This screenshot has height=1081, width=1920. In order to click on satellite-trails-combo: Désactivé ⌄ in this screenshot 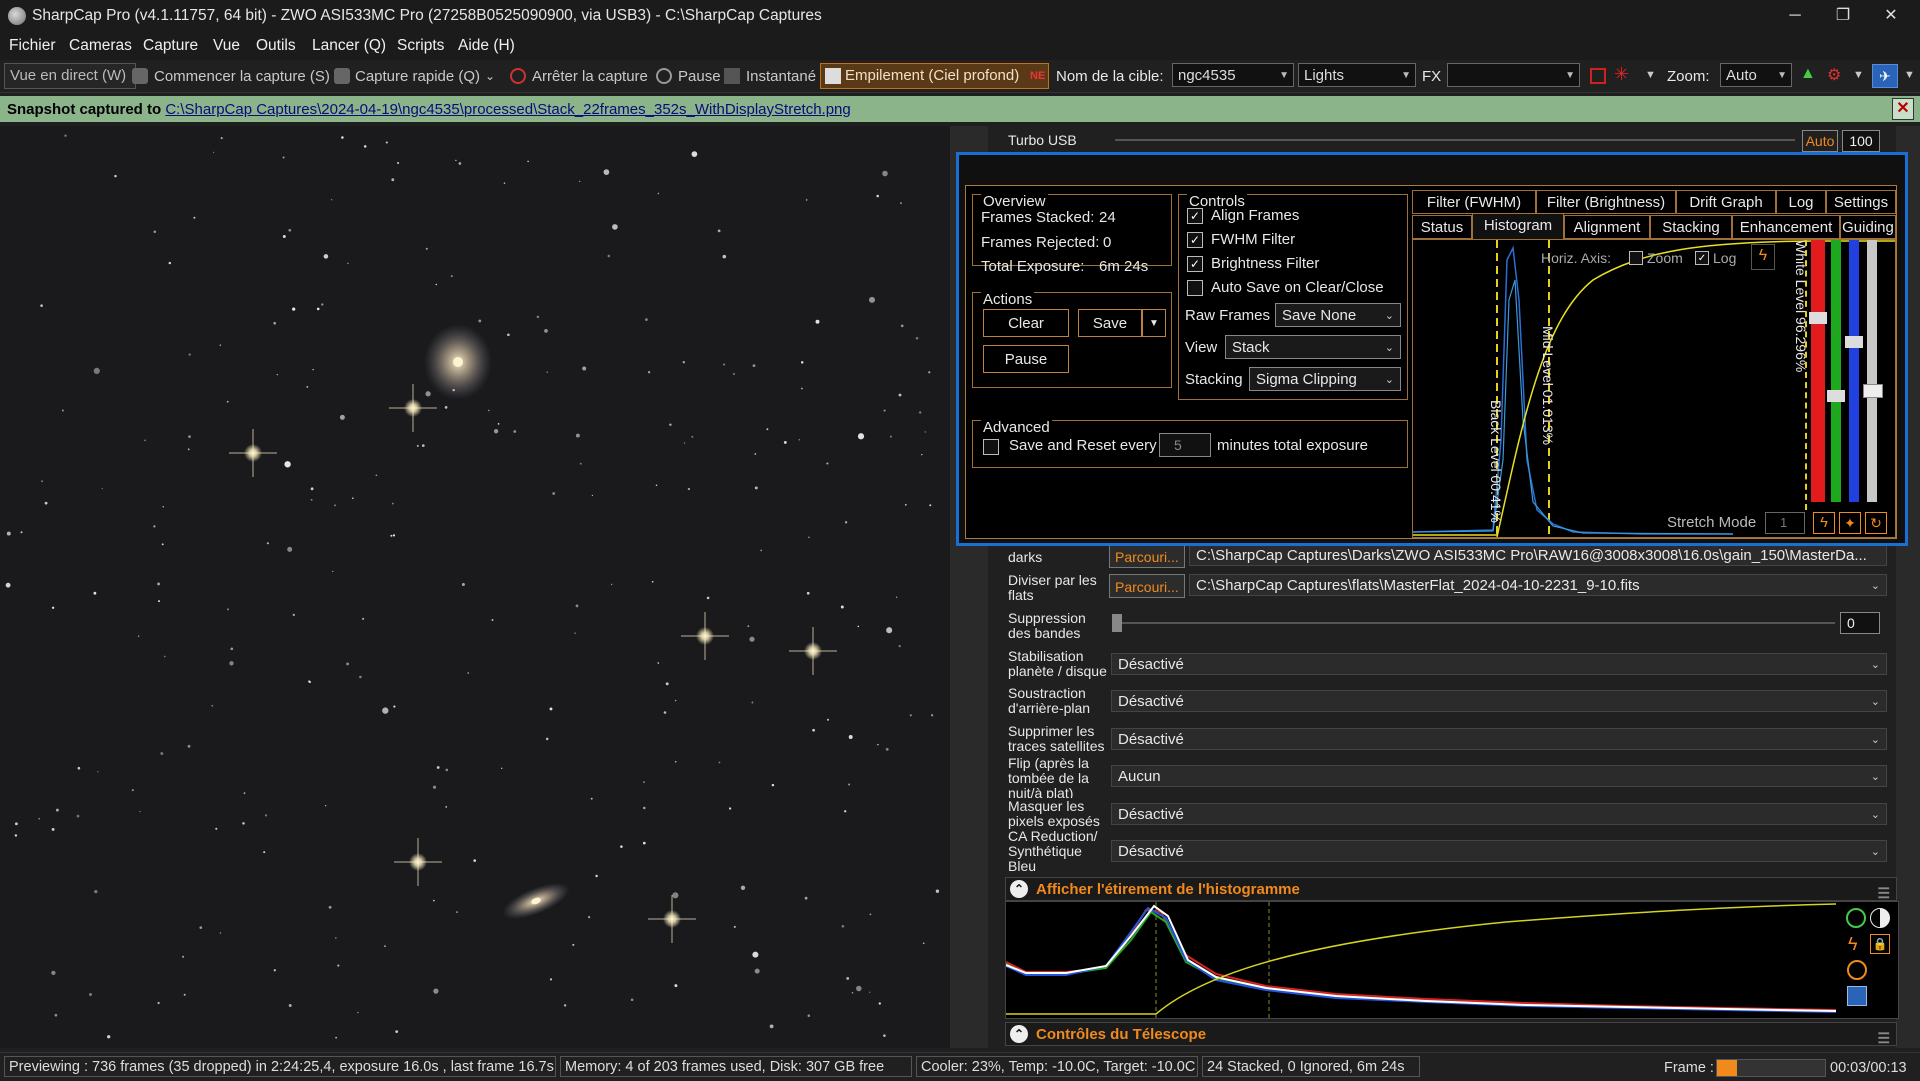, I will do `click(1499, 739)`.